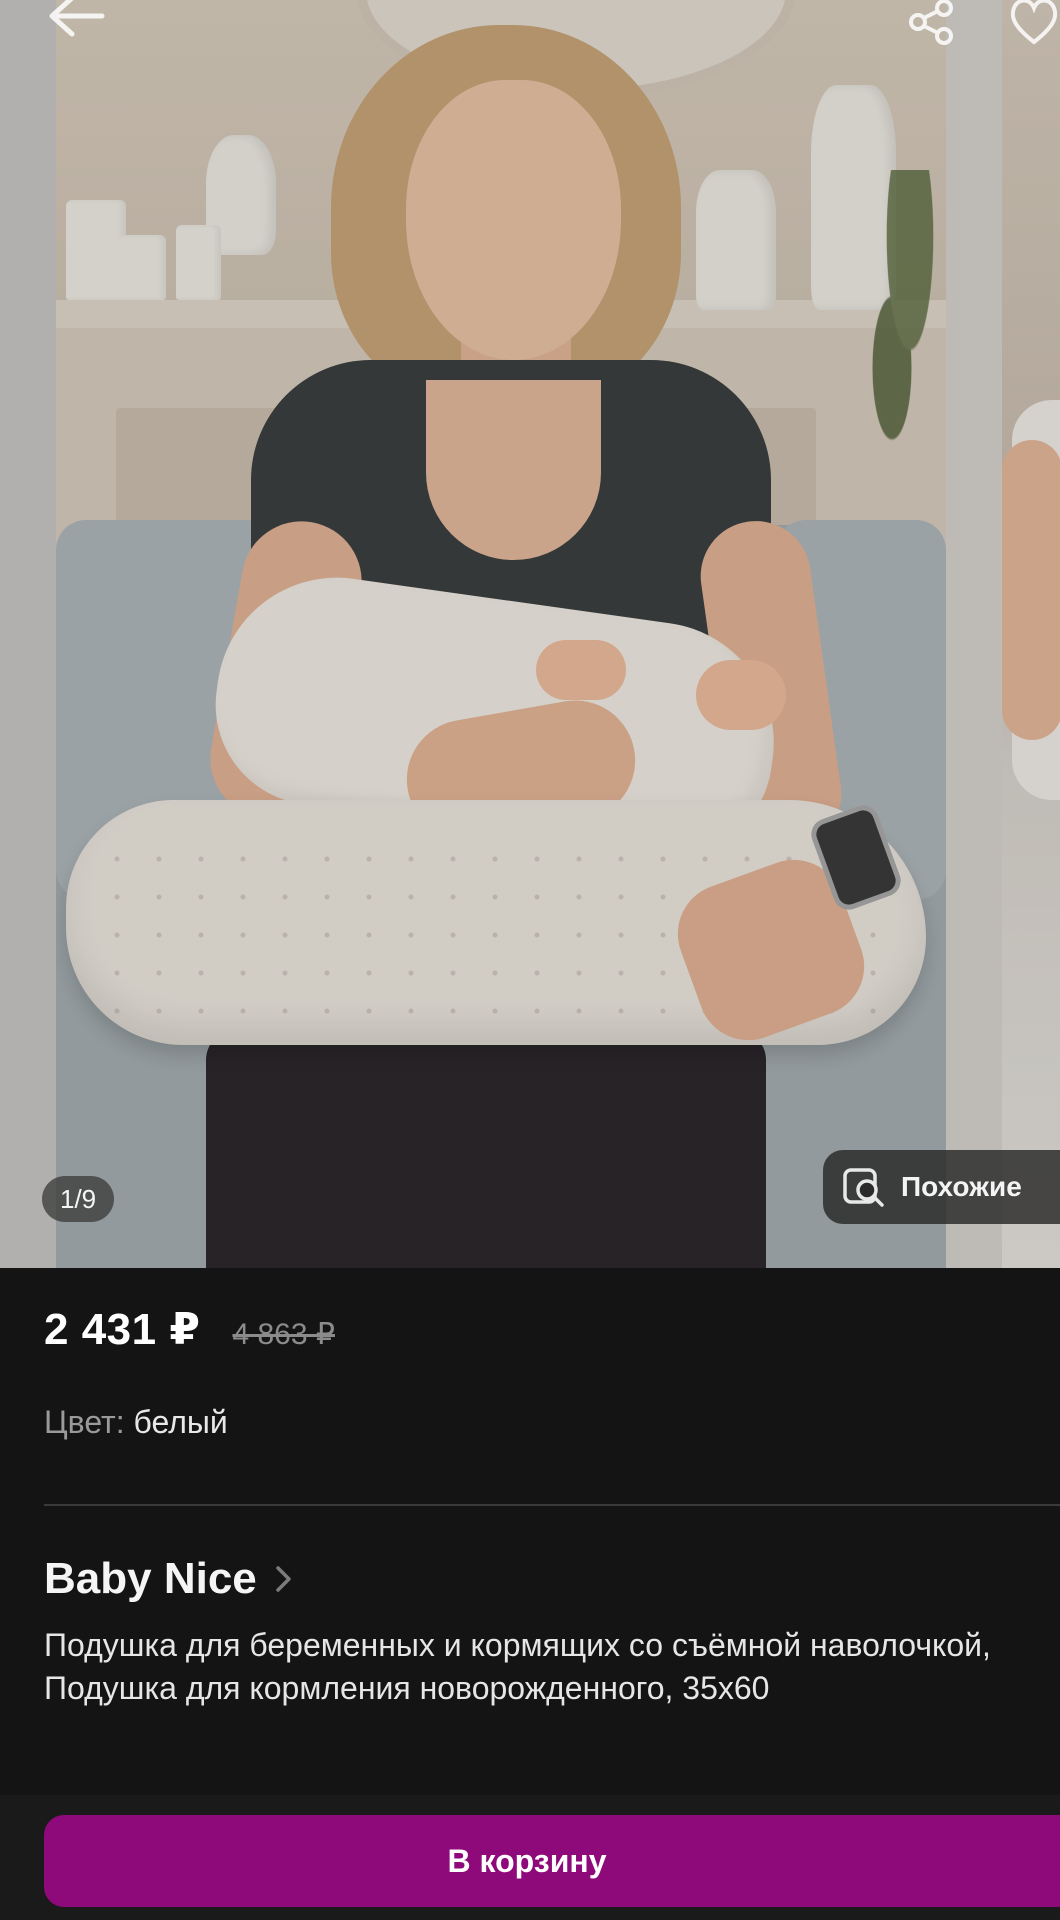 Image resolution: width=1060 pixels, height=1920 pixels. Describe the element at coordinates (150, 1578) in the screenshot. I see `brand-name: Baby Nice` at that location.